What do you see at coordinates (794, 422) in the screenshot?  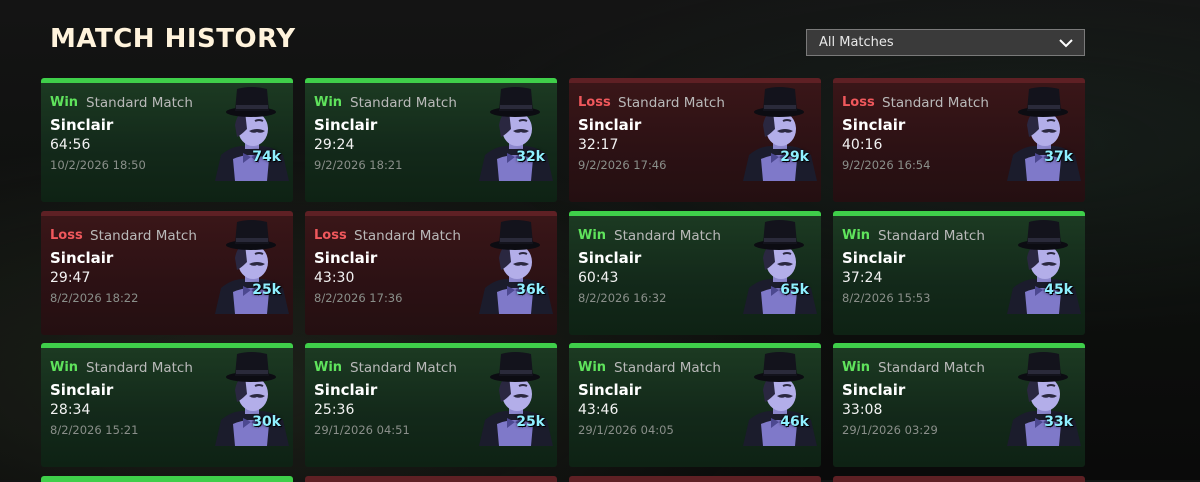 I see `match-score: 46k` at bounding box center [794, 422].